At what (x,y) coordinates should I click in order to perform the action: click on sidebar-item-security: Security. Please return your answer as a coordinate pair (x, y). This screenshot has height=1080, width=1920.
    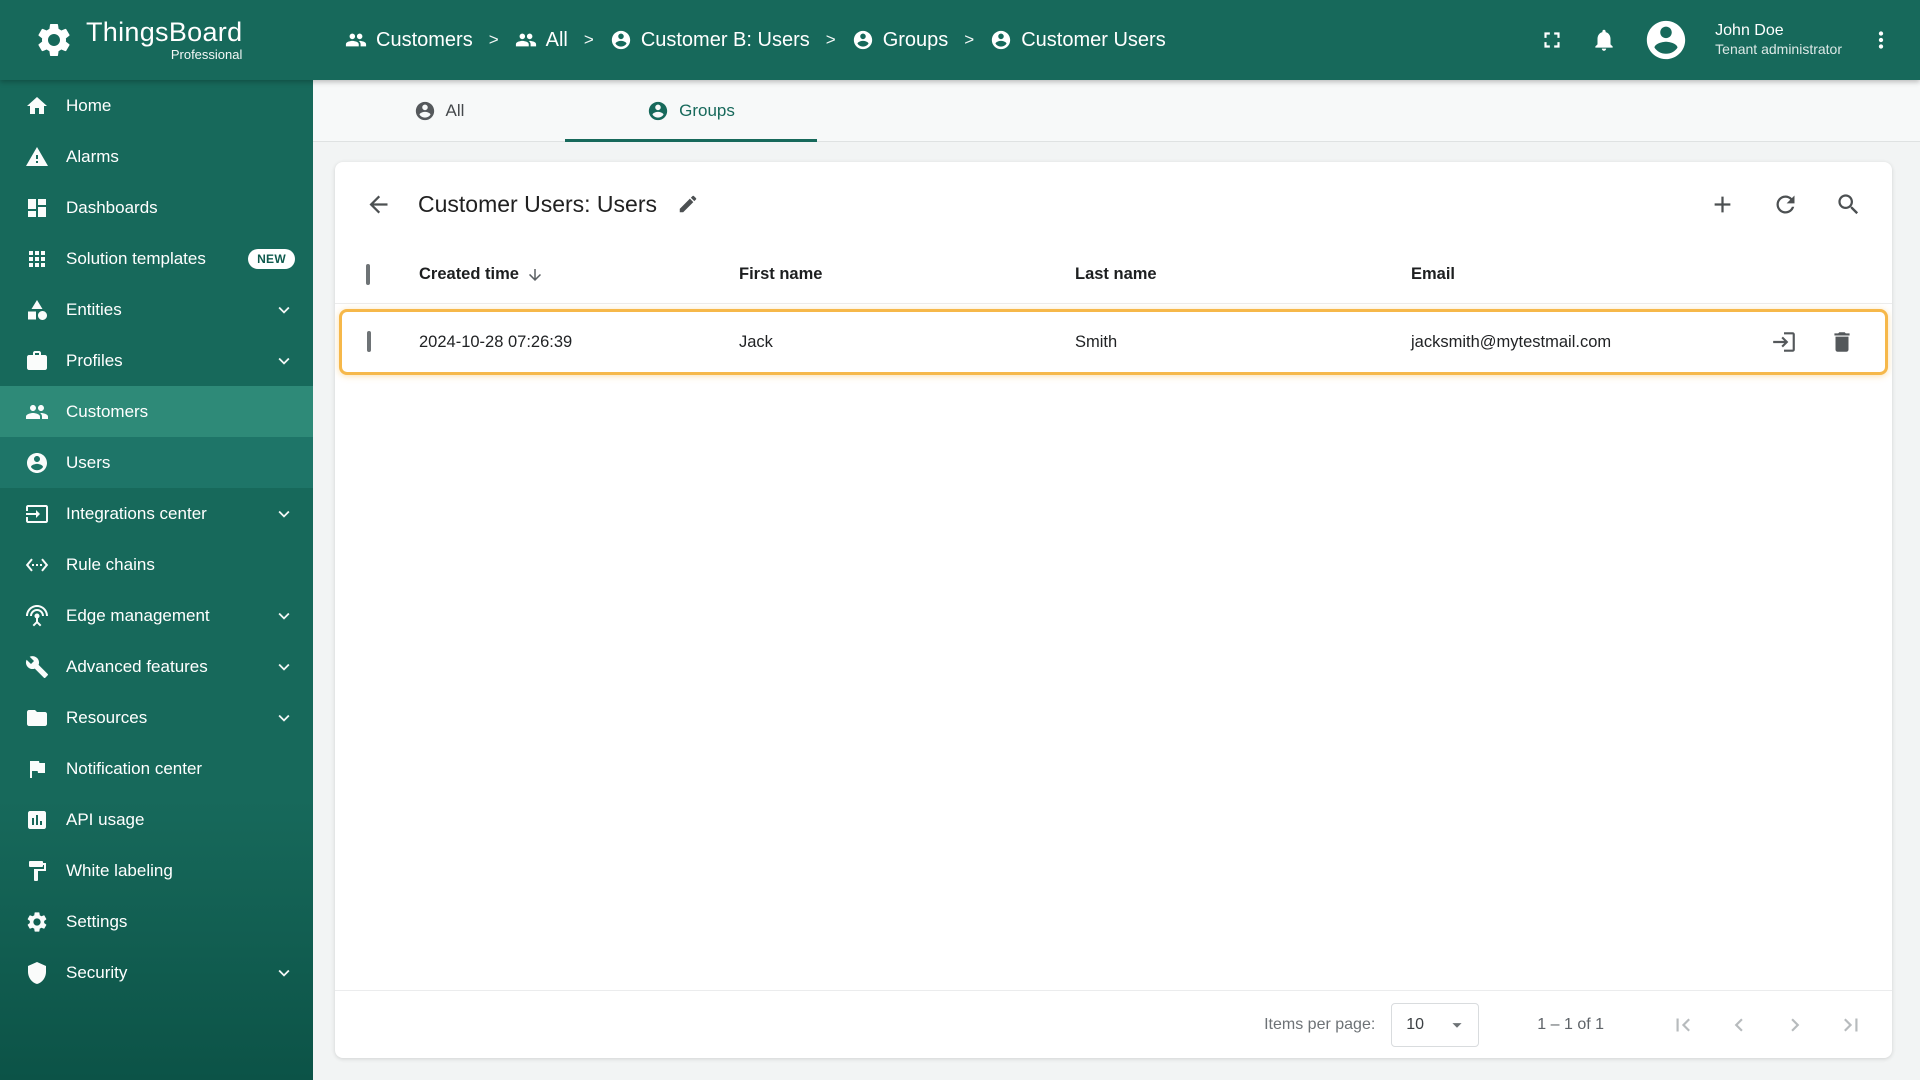
    Looking at the image, I should click on (156, 972).